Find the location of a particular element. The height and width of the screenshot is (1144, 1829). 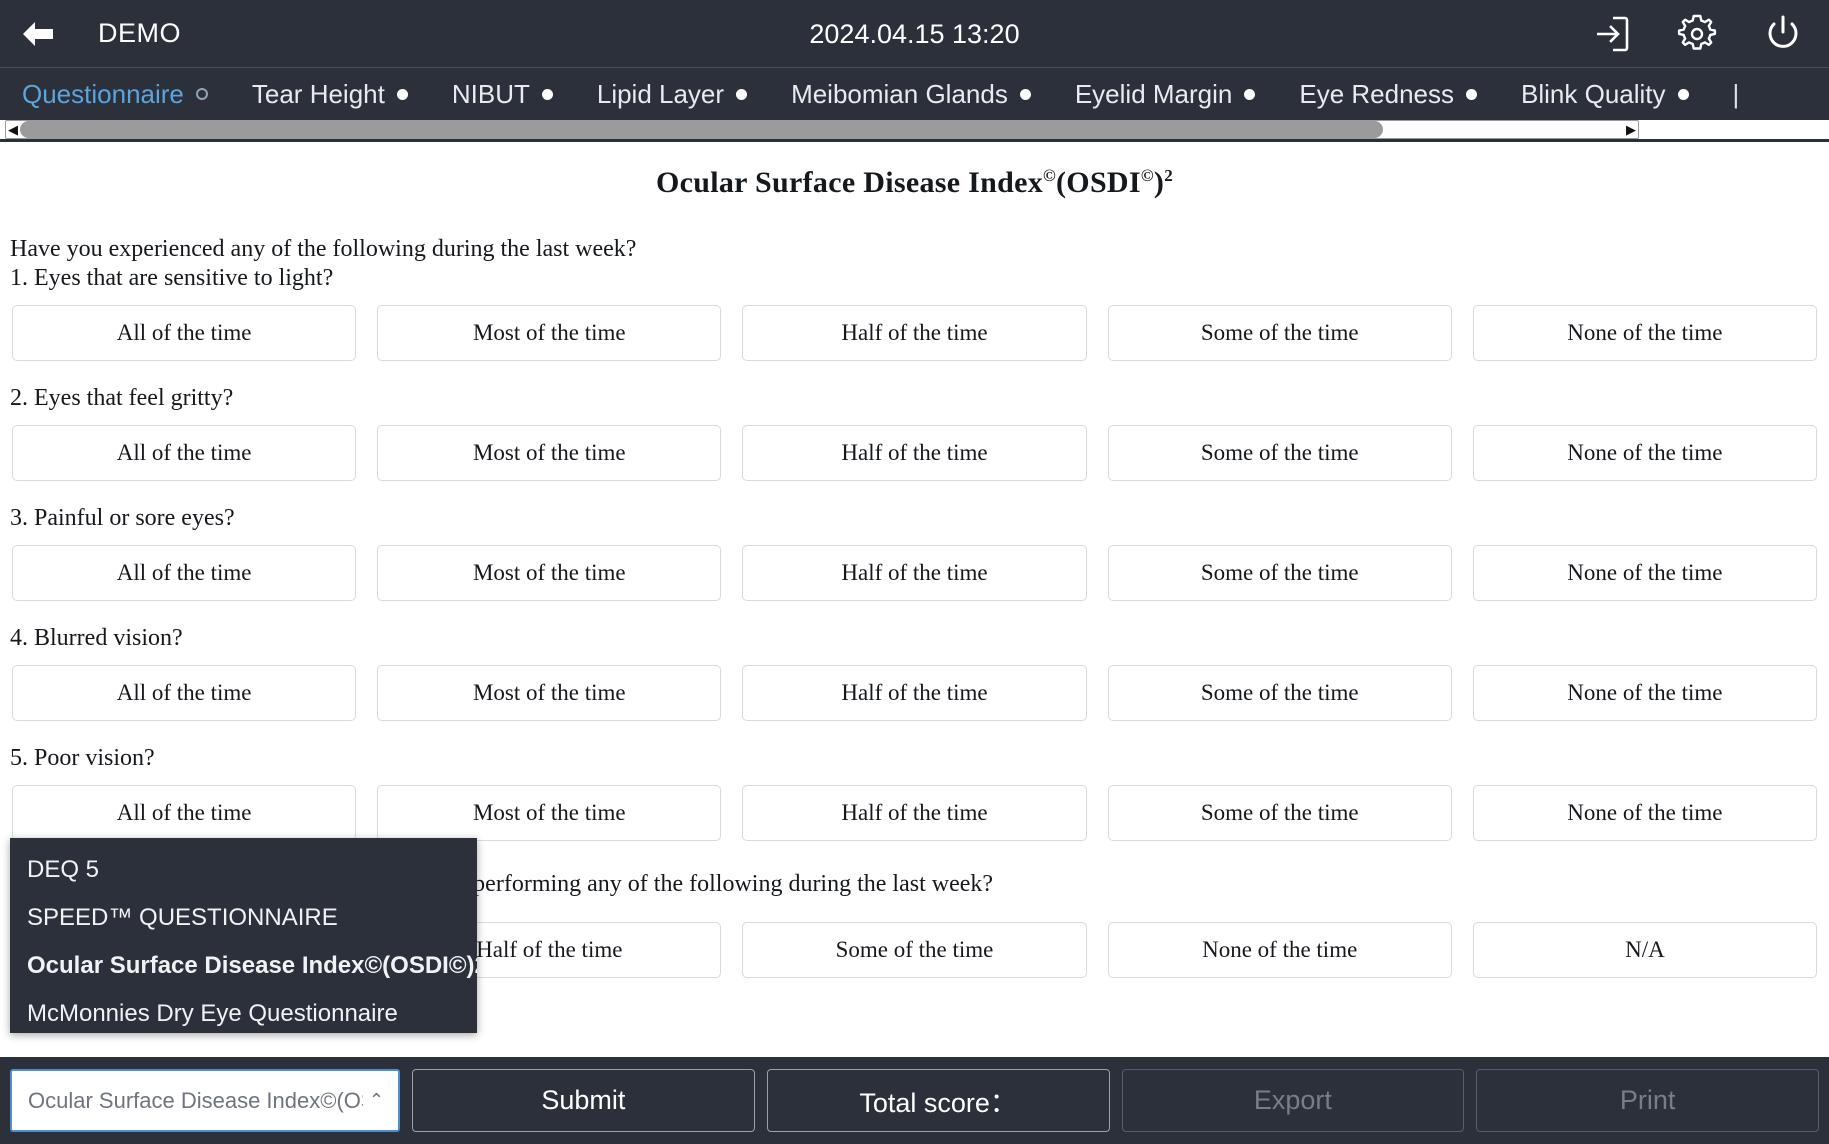

tab-label: Blink Quality is located at coordinates (1593, 93).